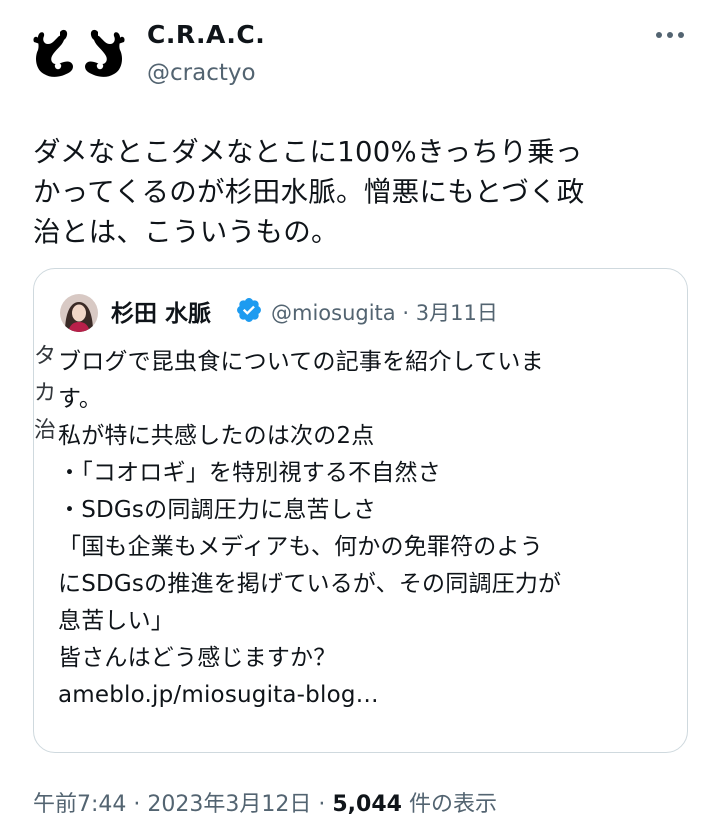  I want to click on author-avatar, so click(79, 57).